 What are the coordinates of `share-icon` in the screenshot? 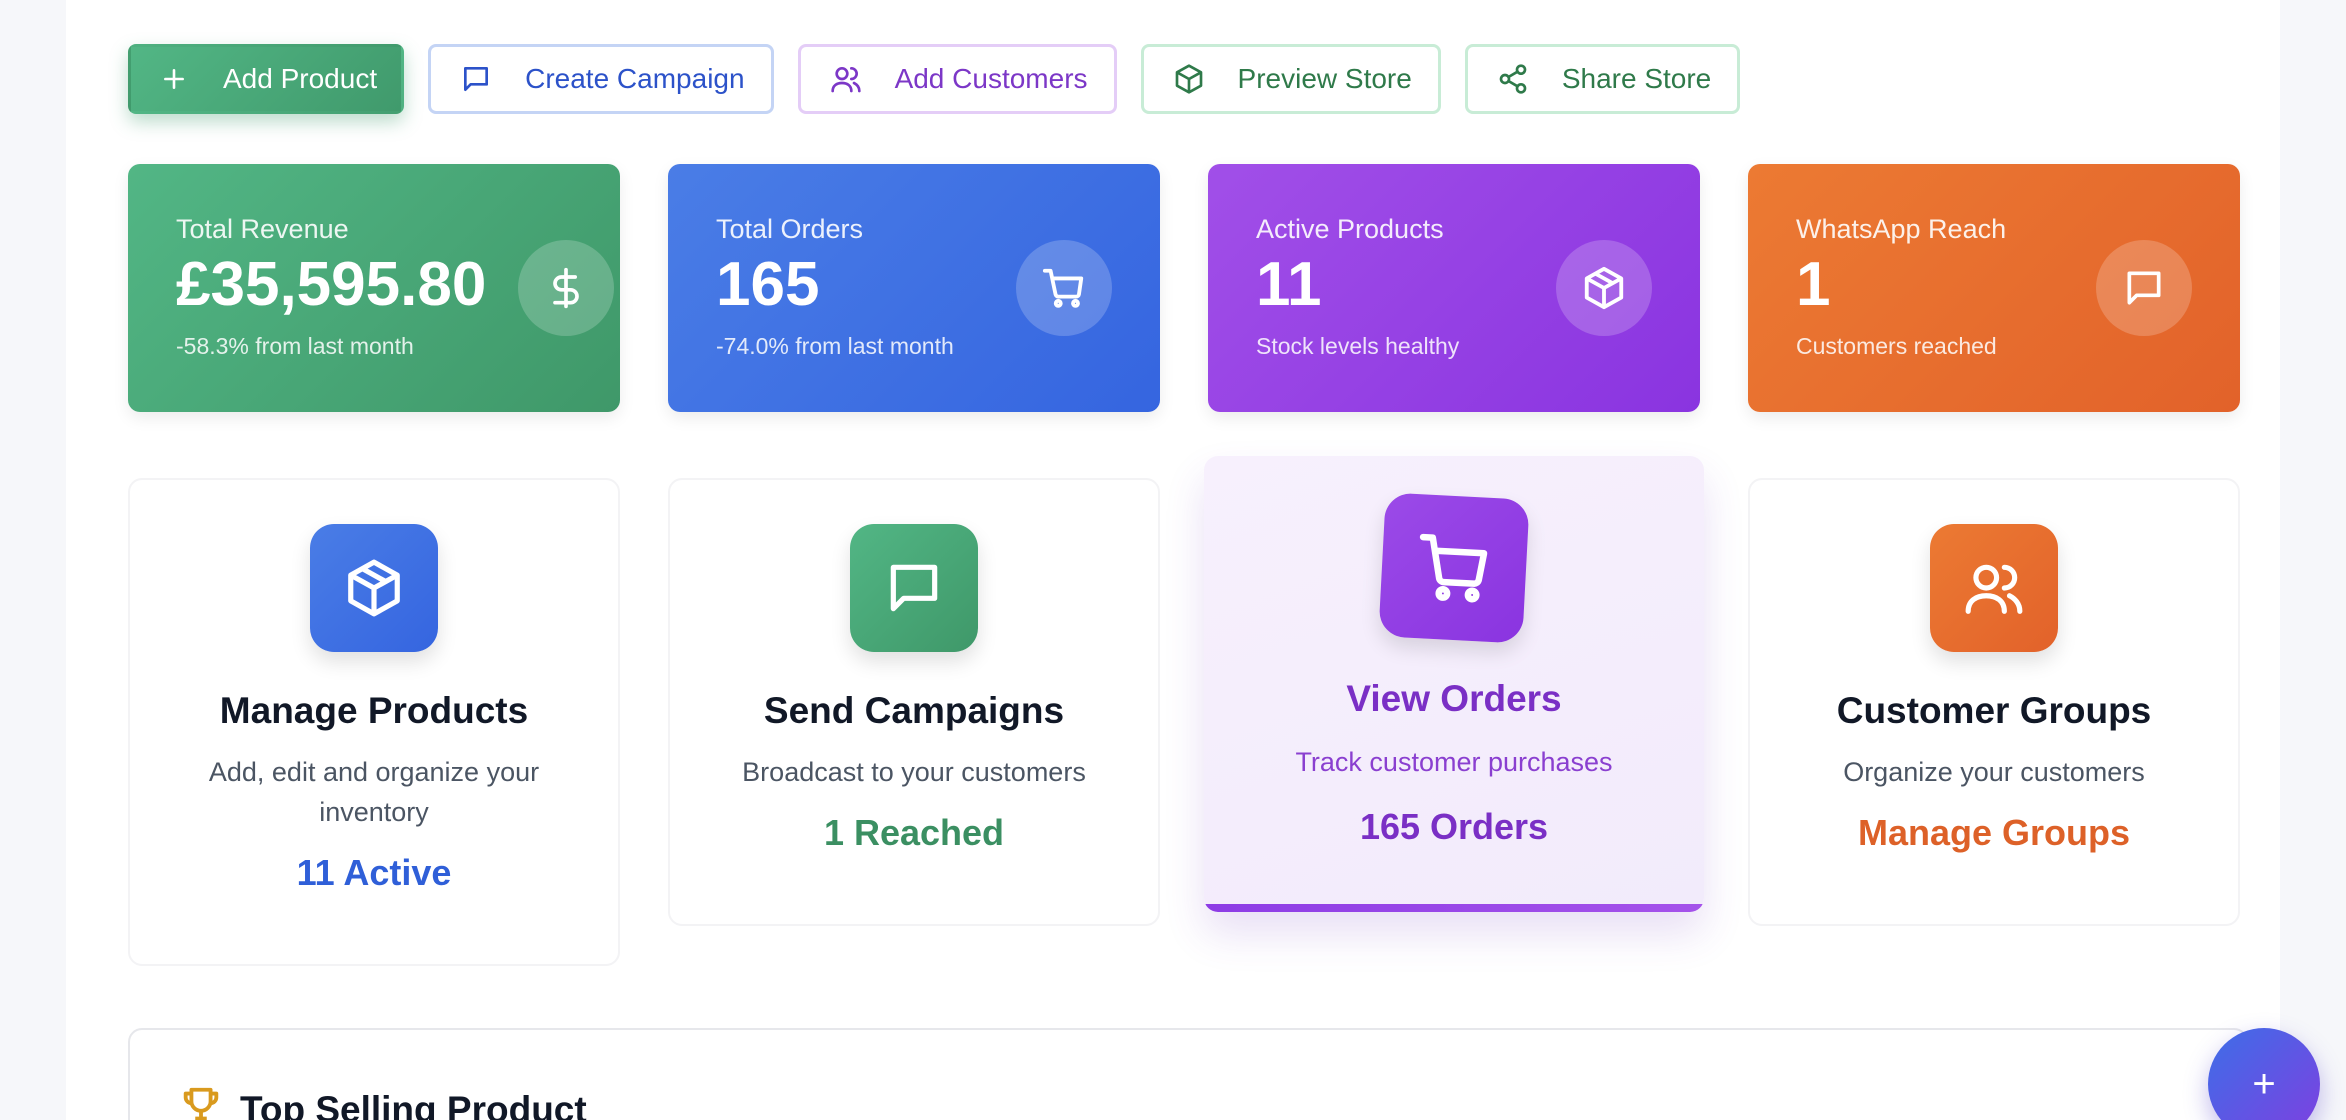 It's located at (1513, 79).